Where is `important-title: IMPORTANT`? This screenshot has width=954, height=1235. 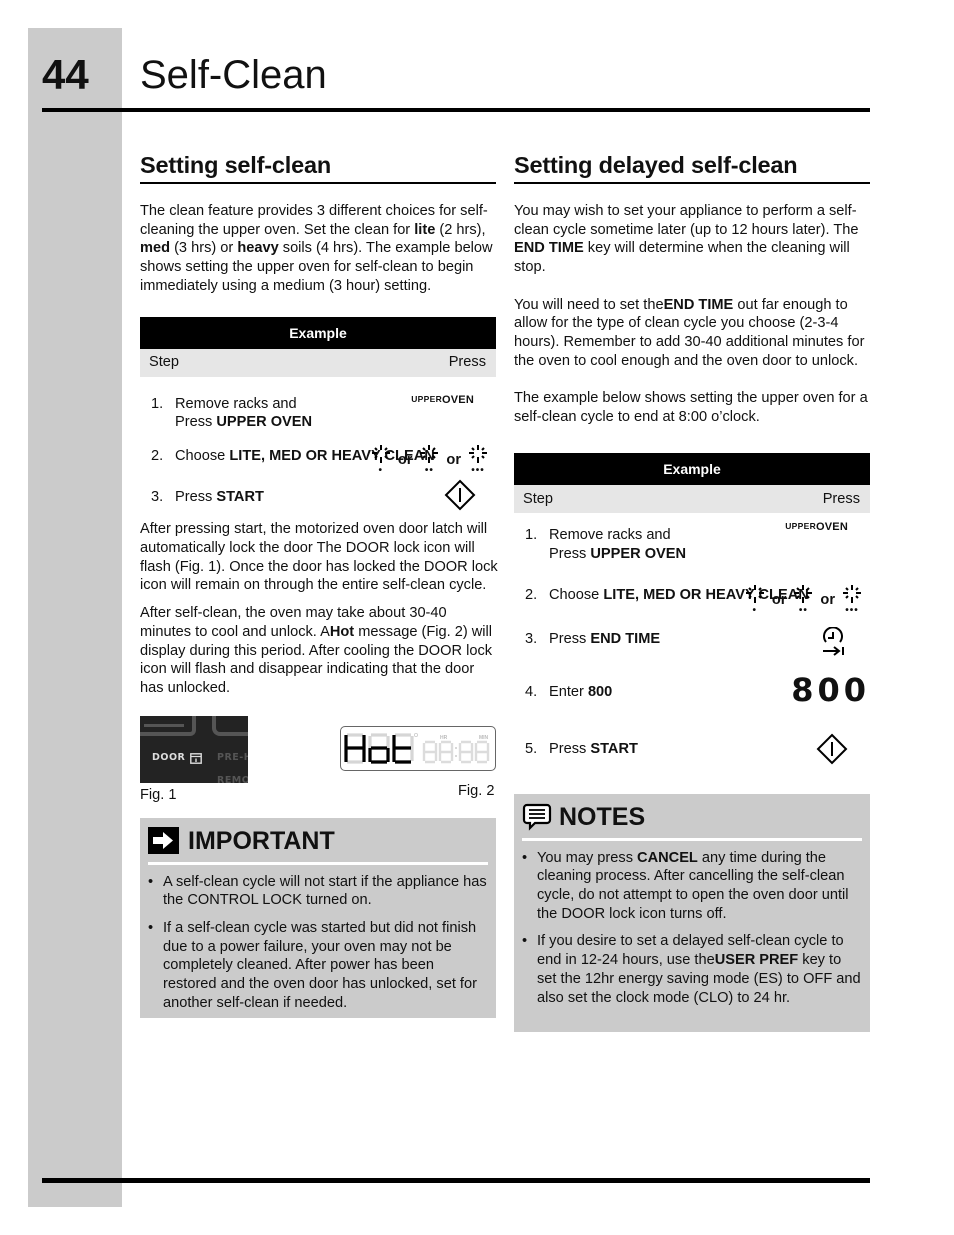 important-title: IMPORTANT is located at coordinates (261, 840).